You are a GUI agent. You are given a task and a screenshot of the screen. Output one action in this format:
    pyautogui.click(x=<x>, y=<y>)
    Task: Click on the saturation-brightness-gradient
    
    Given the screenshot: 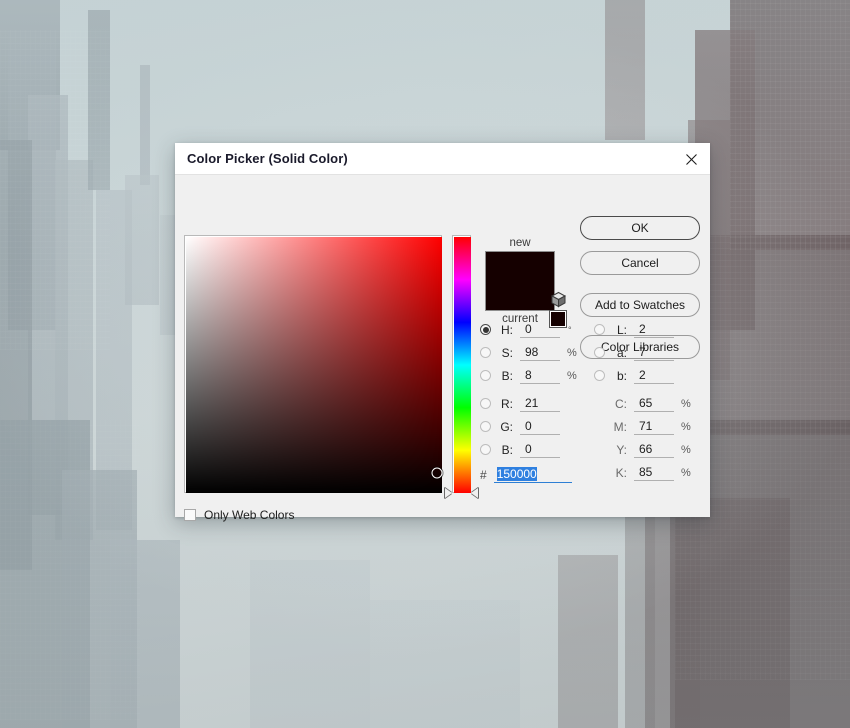 What is the action you would take?
    pyautogui.click(x=314, y=365)
    